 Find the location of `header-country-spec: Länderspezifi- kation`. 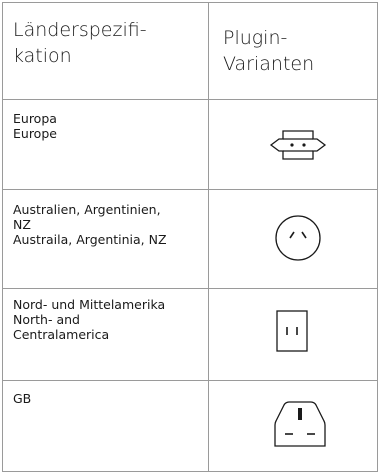

header-country-spec: Länderspezifi- kation is located at coordinates (80, 43).